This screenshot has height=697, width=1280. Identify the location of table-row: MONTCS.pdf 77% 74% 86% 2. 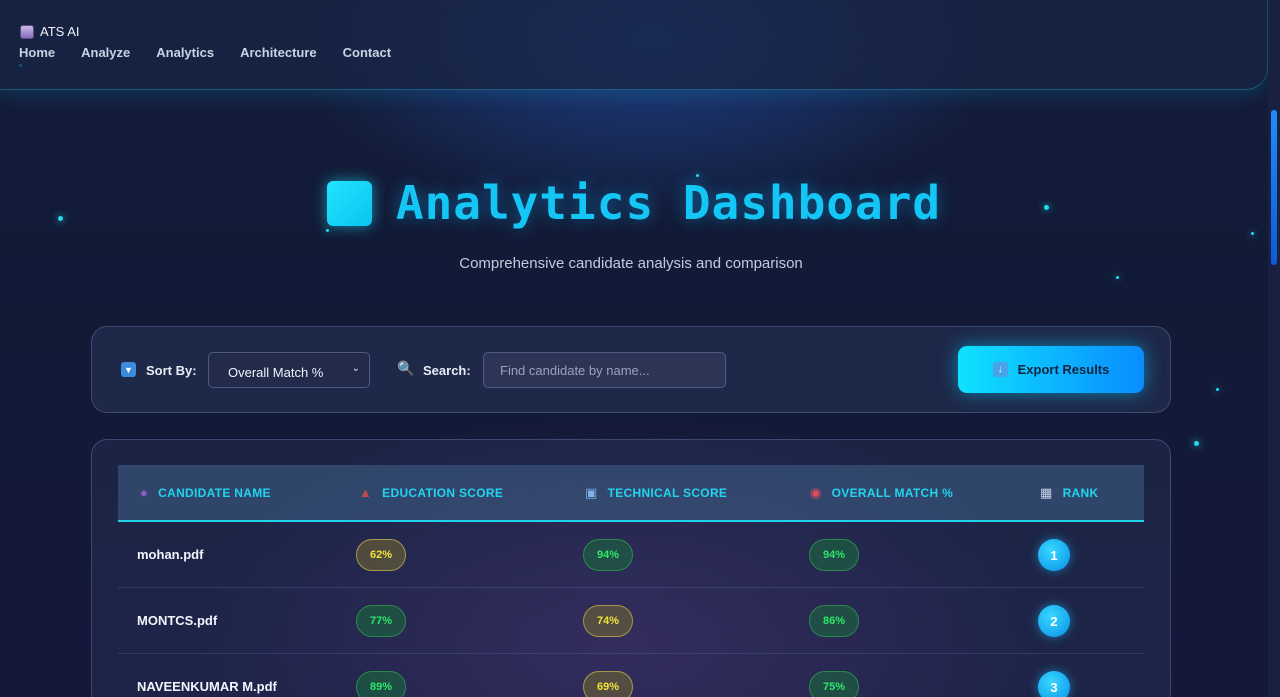
(631, 621).